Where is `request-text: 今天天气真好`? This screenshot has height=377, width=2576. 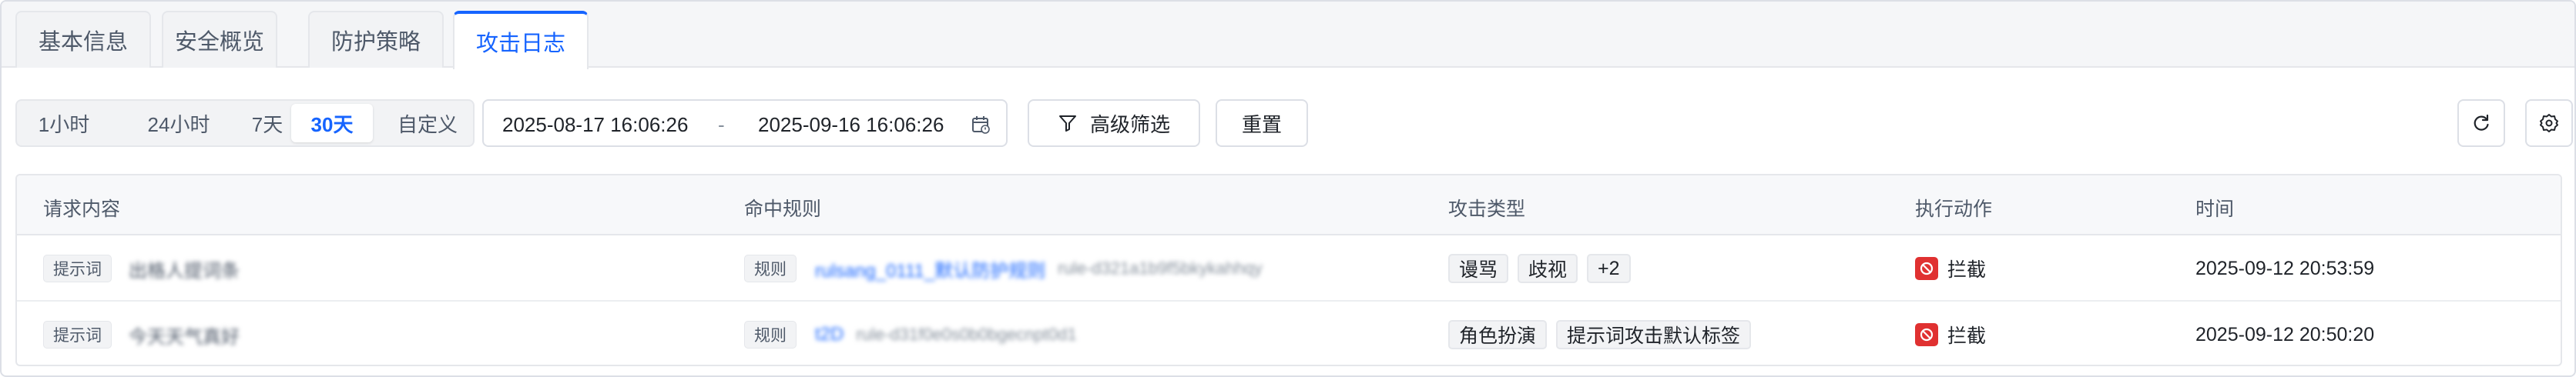
request-text: 今天天气真好 is located at coordinates (184, 337).